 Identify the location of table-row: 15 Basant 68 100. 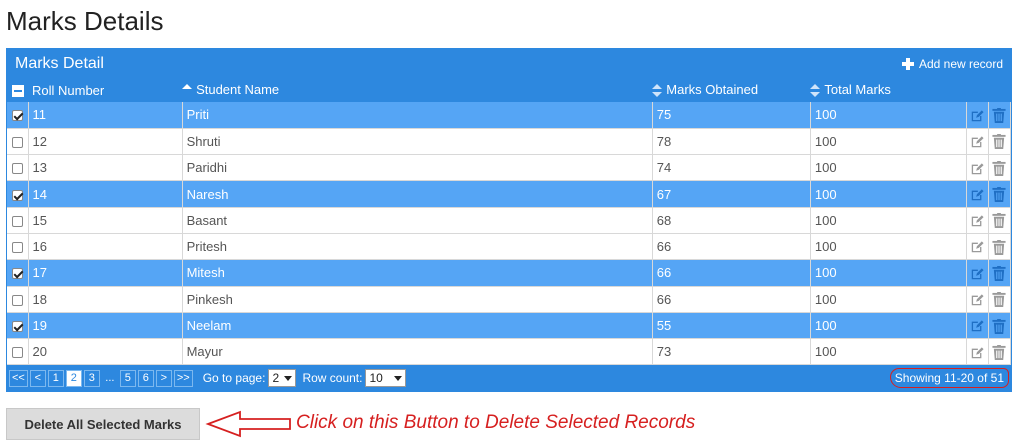
(509, 220).